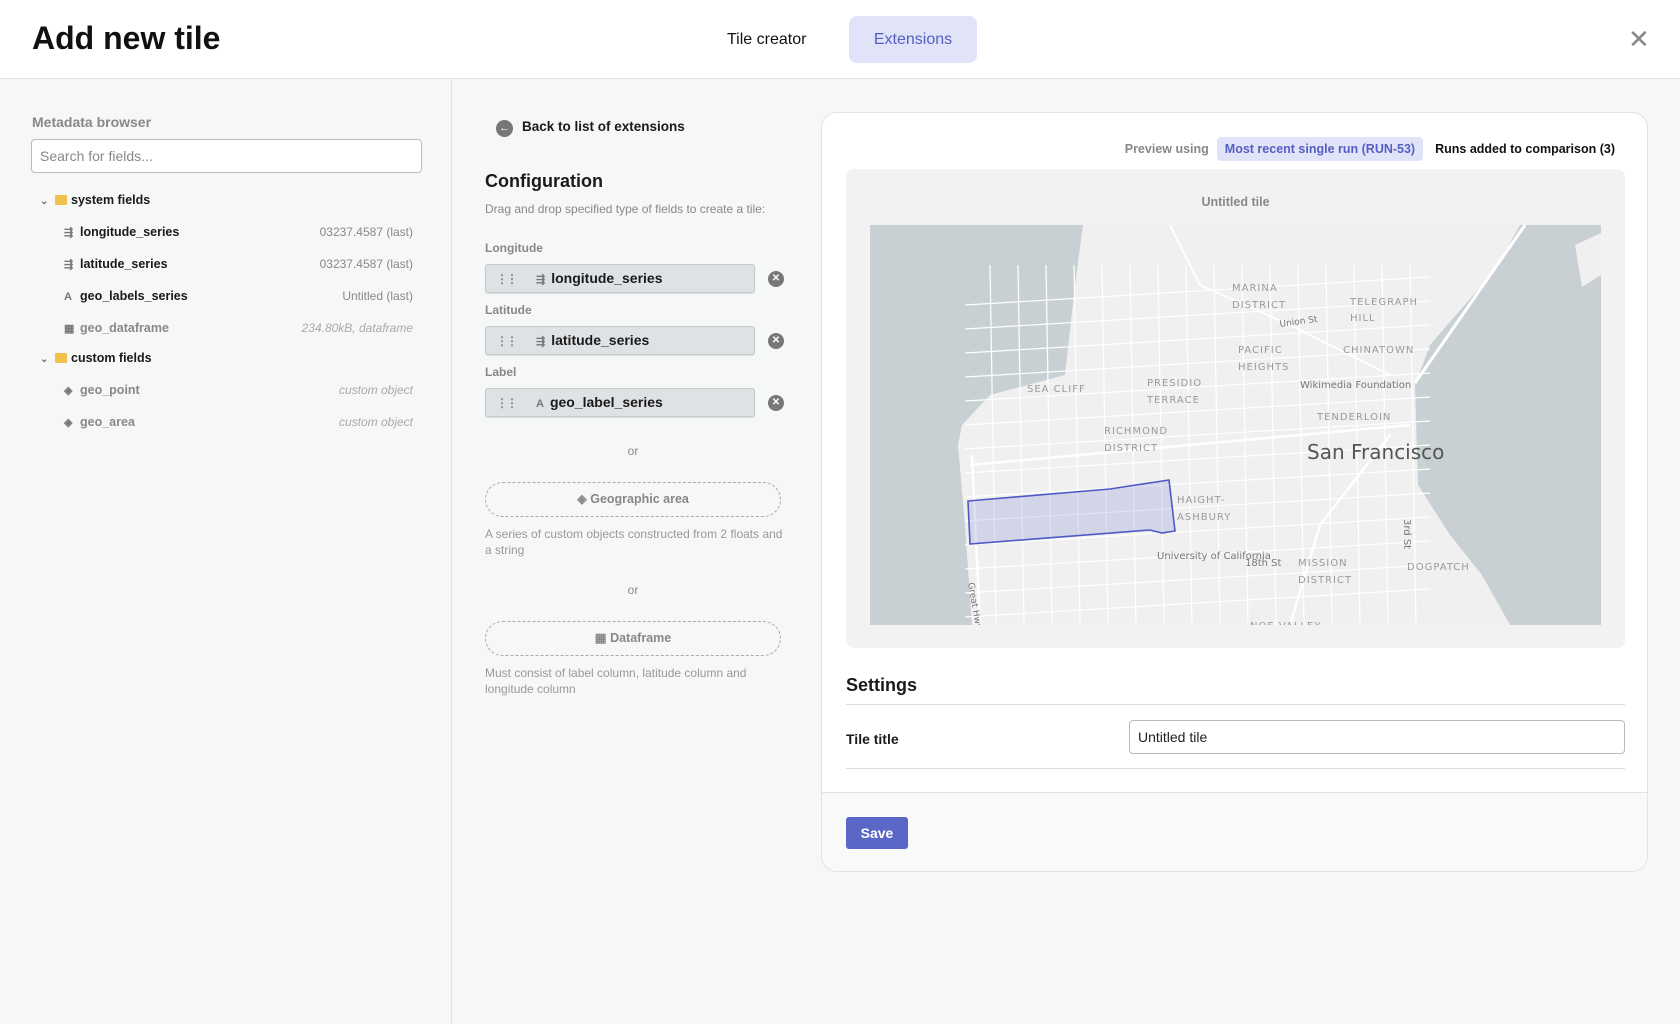  I want to click on field-label: Longitude, so click(514, 248).